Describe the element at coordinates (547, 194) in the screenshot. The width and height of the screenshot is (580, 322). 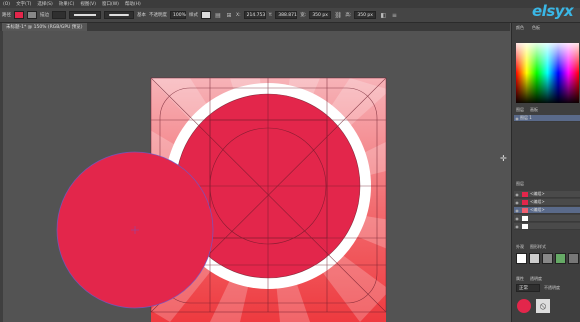
I see `layer-row-group-1: ◉ <编组>` at that location.